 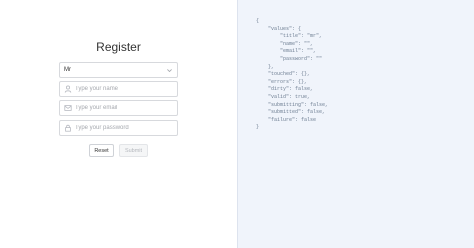 What do you see at coordinates (118, 47) in the screenshot?
I see `form-title: Register` at bounding box center [118, 47].